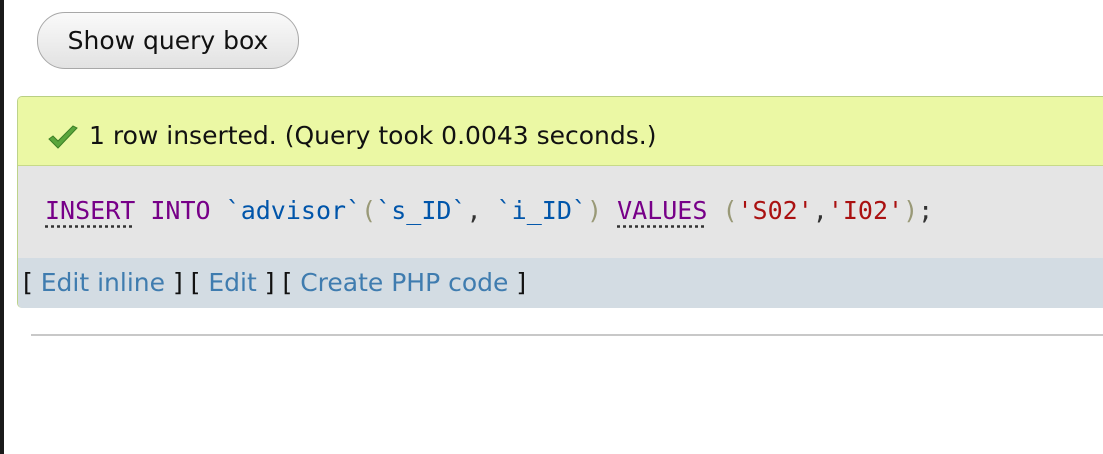 This screenshot has width=1103, height=454. I want to click on sql-column-s-id: `s_ID`, so click(421, 210).